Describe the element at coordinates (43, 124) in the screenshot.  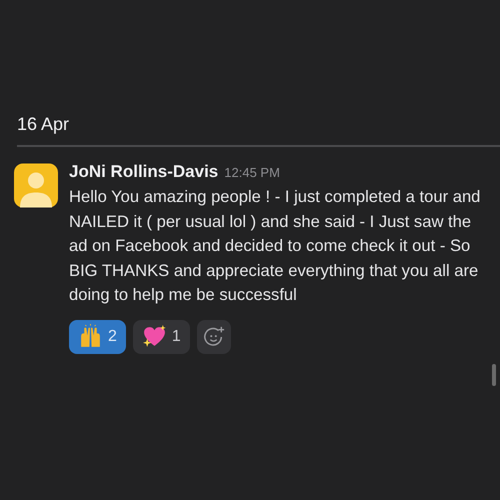
I see `date-label: 16 Apr` at that location.